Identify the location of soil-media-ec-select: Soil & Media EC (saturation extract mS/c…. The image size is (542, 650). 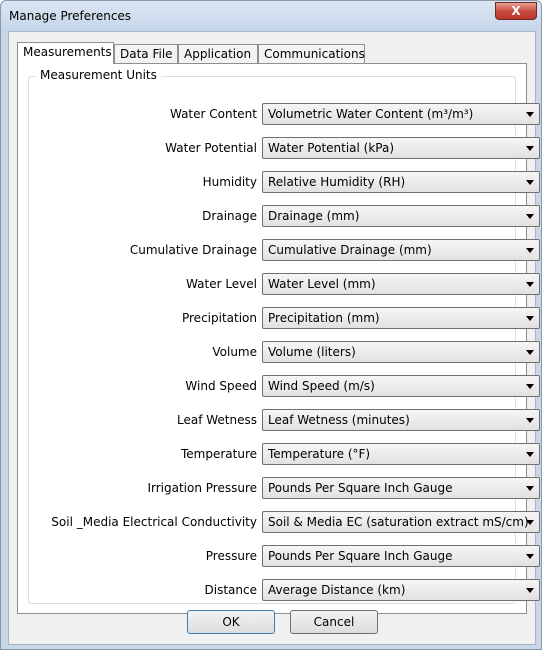
(401, 522).